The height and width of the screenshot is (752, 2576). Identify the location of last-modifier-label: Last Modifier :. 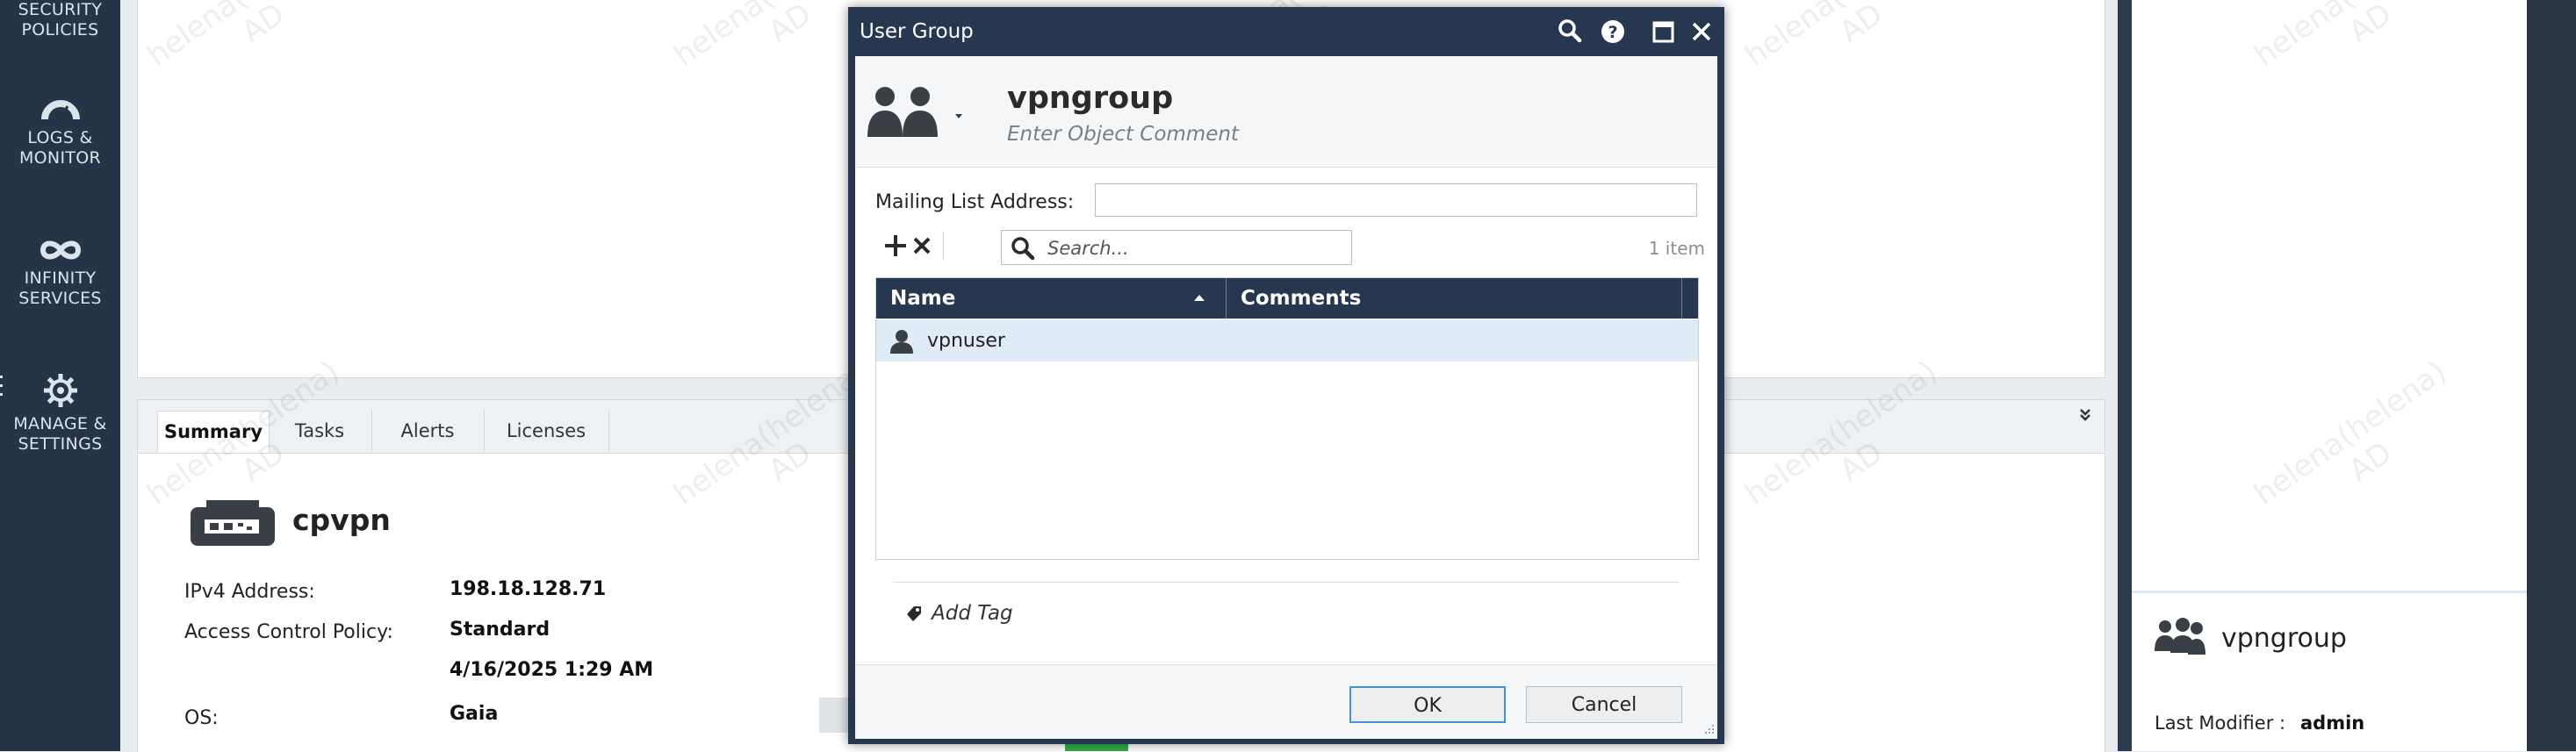
(2220, 723).